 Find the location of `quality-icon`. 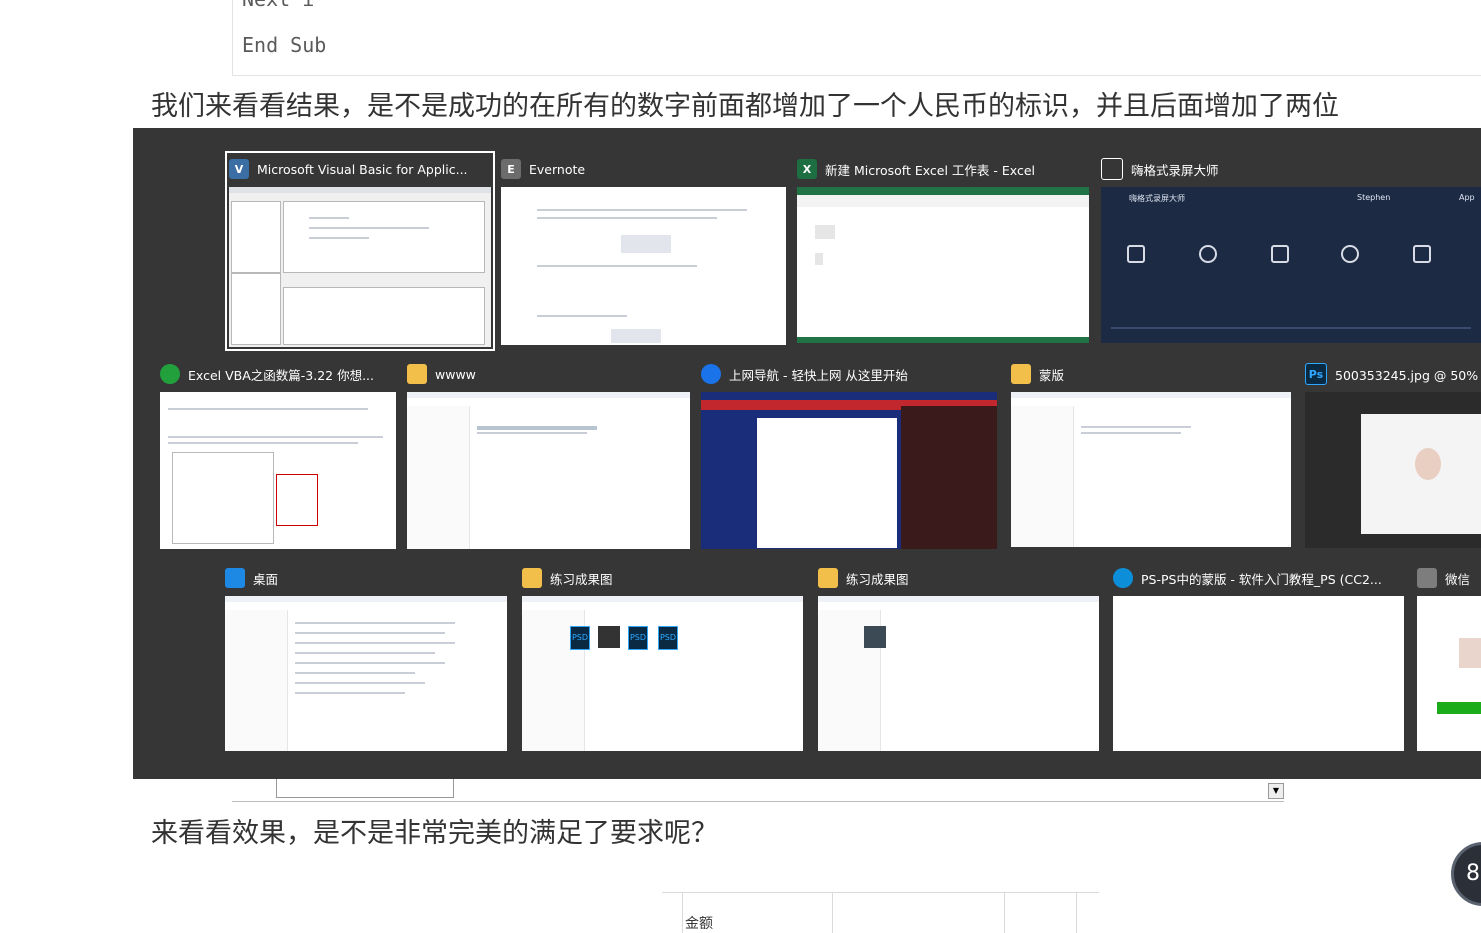

quality-icon is located at coordinates (1208, 254).